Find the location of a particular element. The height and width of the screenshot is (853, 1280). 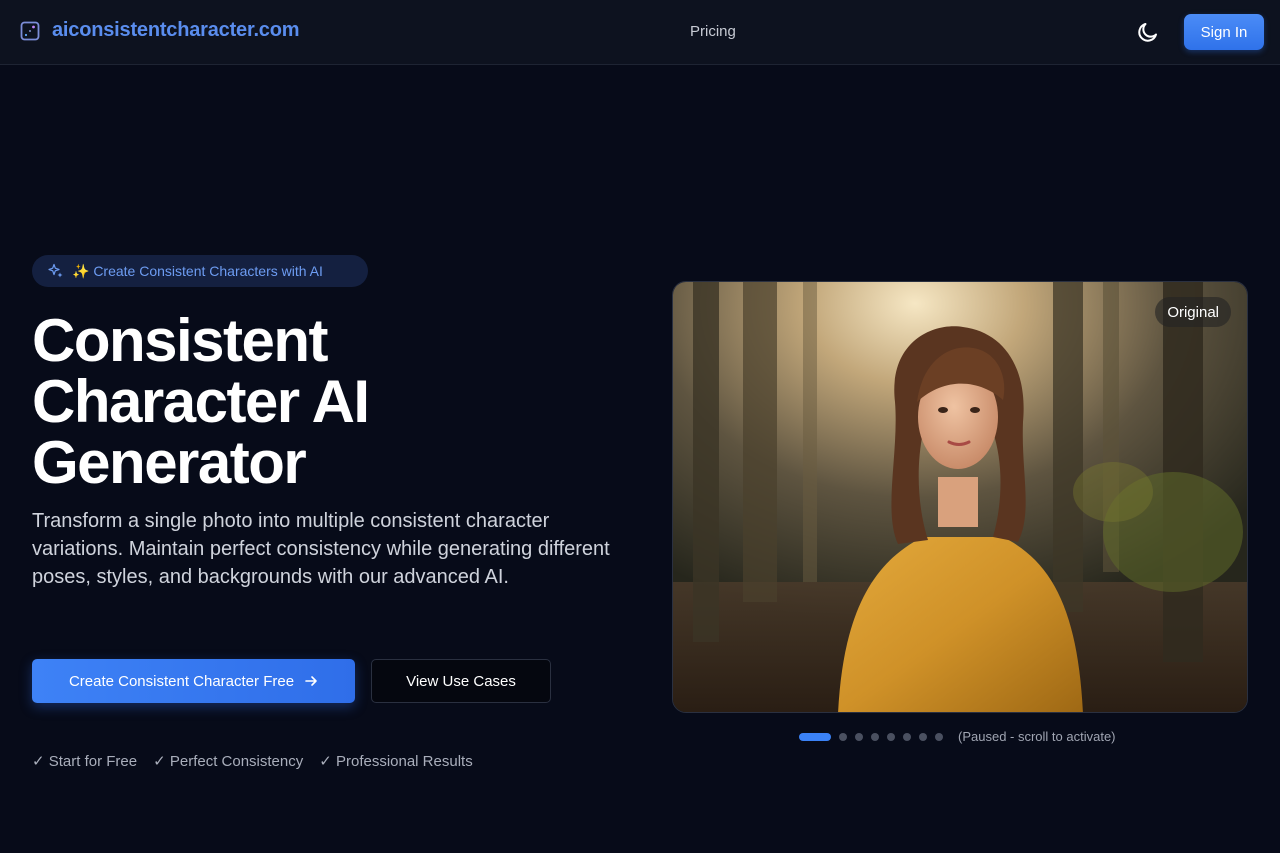

logo-icon is located at coordinates (30, 31).